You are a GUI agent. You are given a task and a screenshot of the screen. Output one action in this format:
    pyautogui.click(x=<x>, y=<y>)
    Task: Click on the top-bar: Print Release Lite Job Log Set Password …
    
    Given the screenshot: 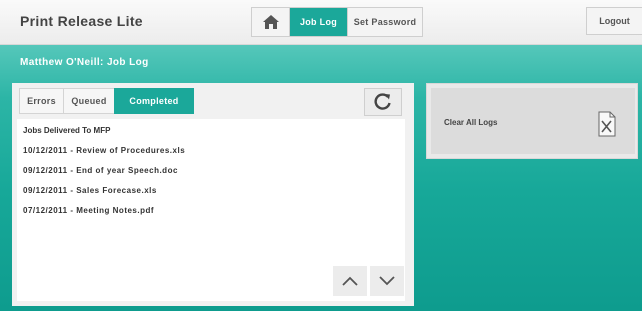 What is the action you would take?
    pyautogui.click(x=321, y=22)
    